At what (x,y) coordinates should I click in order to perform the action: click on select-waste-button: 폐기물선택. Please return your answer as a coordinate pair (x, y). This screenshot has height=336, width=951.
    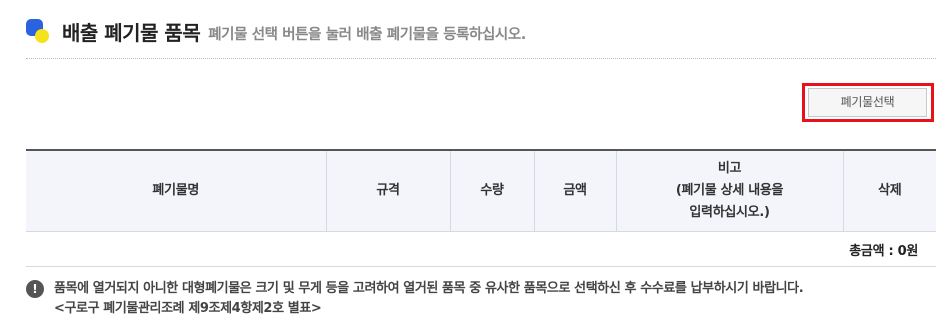
    Looking at the image, I should click on (867, 102).